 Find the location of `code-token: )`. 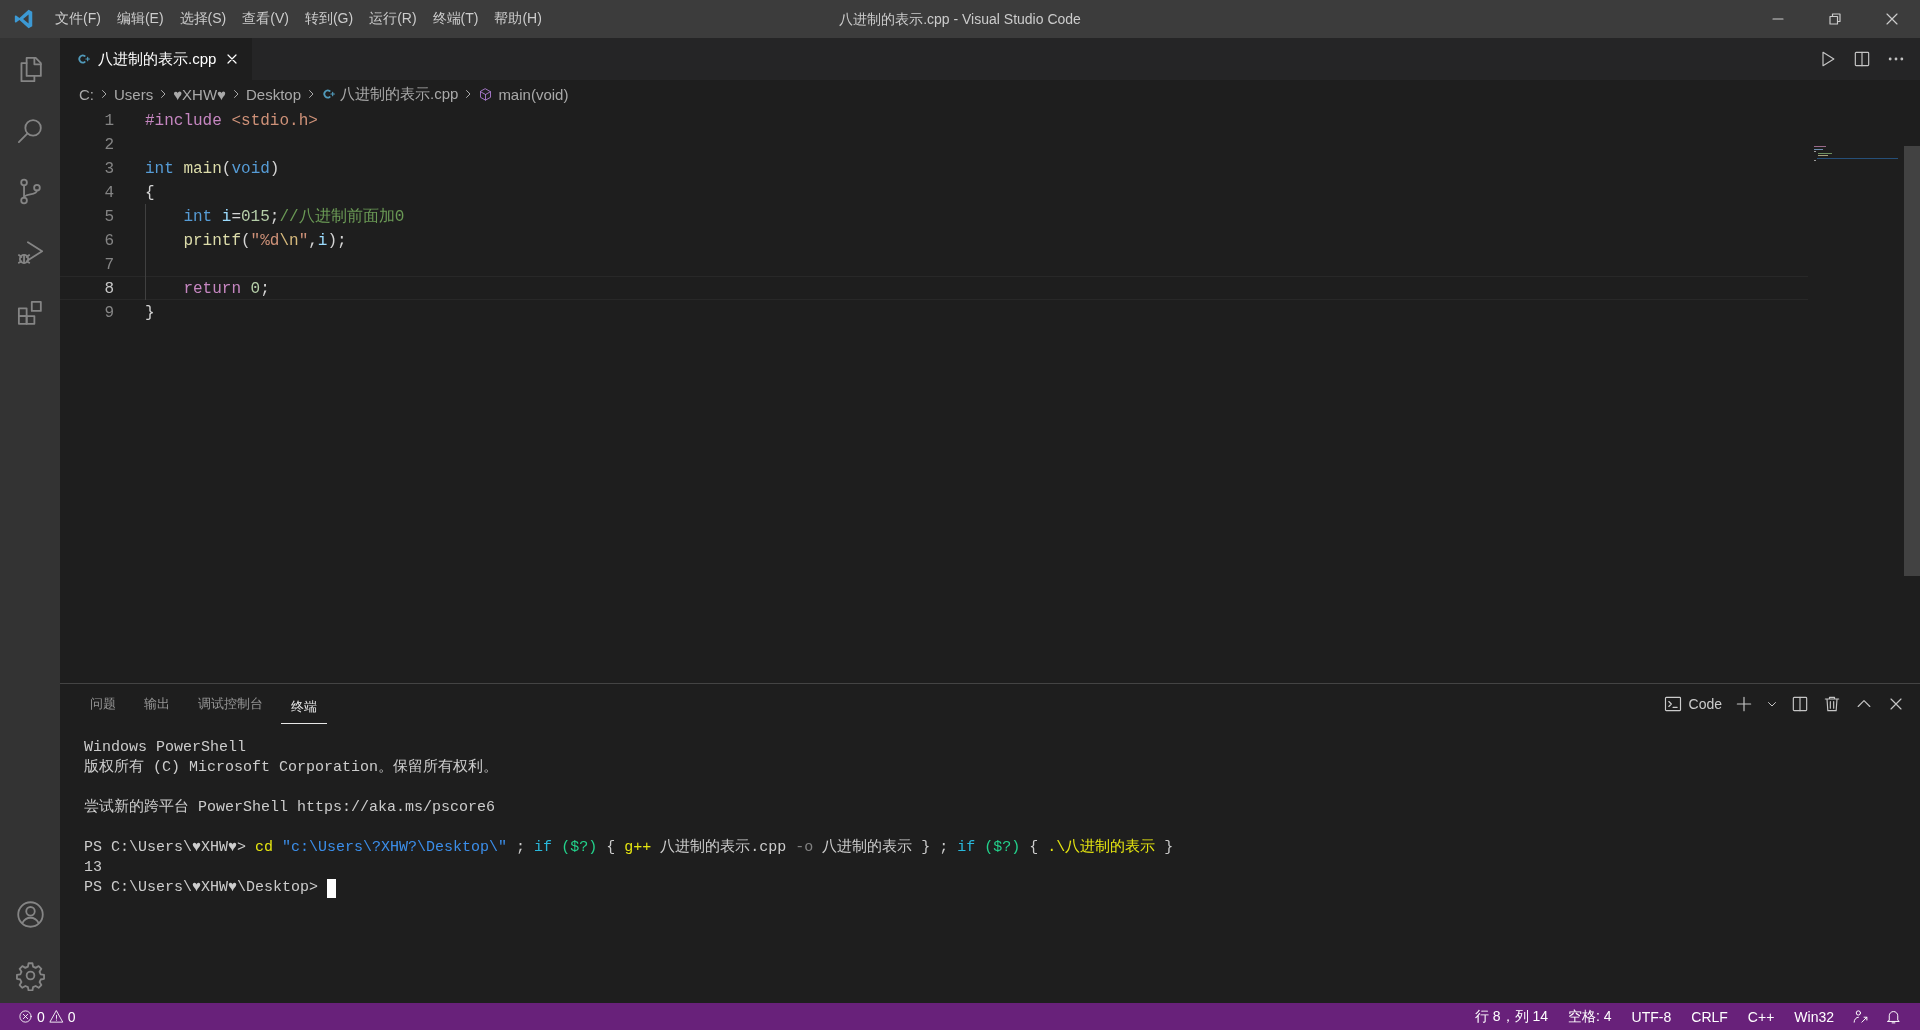

code-token: ) is located at coordinates (274, 169).